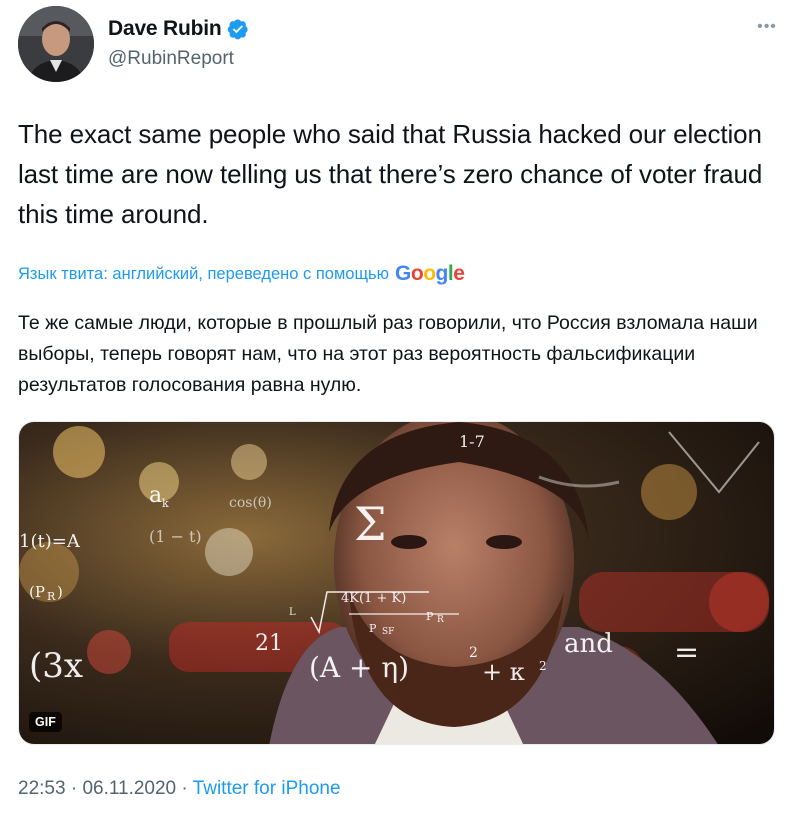  What do you see at coordinates (165, 503) in the screenshot?
I see `overlay-text: k` at bounding box center [165, 503].